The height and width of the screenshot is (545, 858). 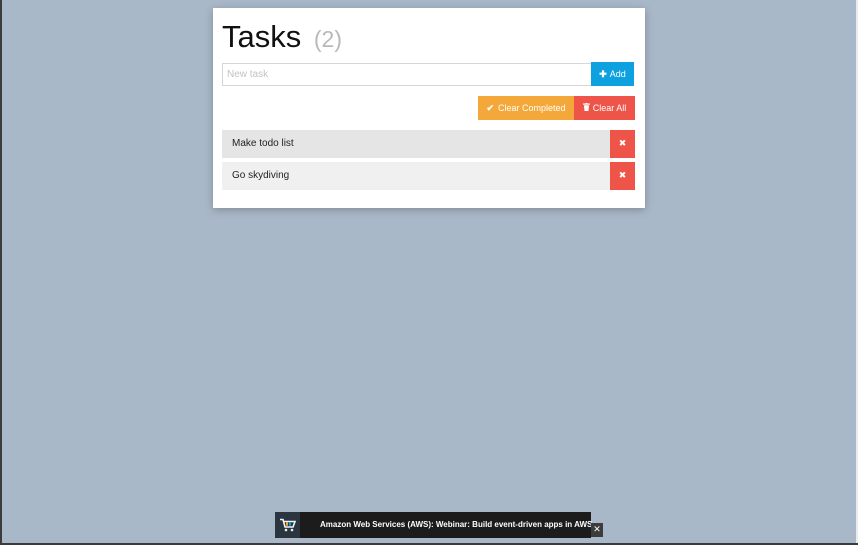 I want to click on title-text: Tasks, so click(x=262, y=36).